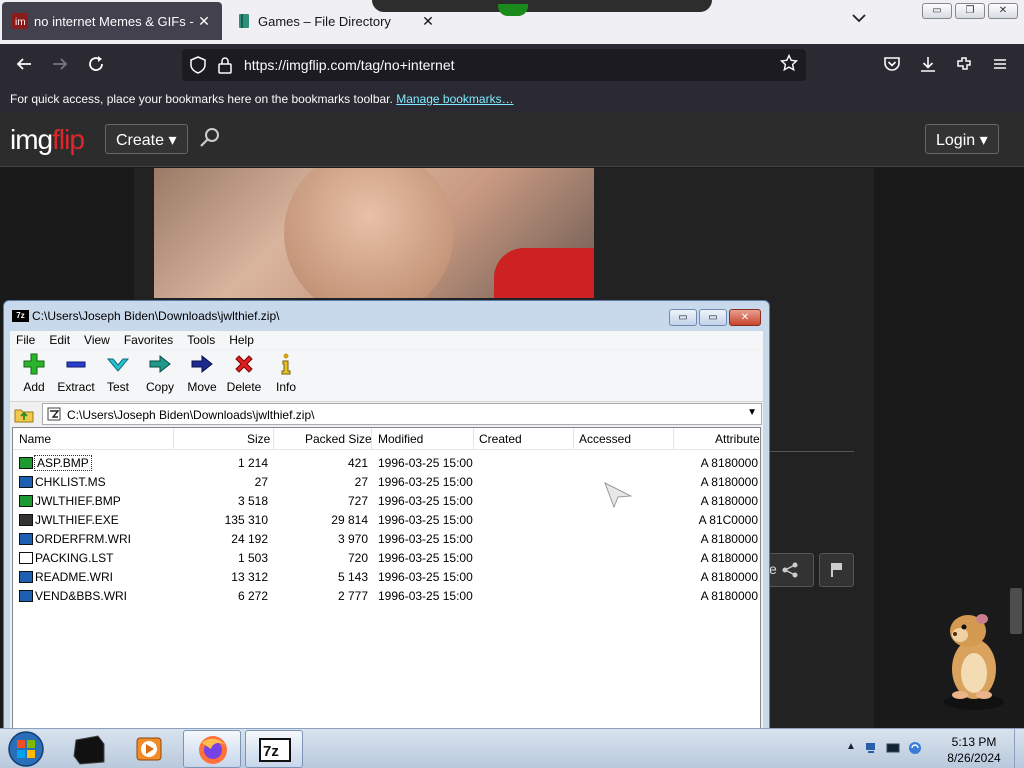 The image size is (1024, 768). I want to click on tab-games-directory: Games – File Directory ✕, so click(336, 21).